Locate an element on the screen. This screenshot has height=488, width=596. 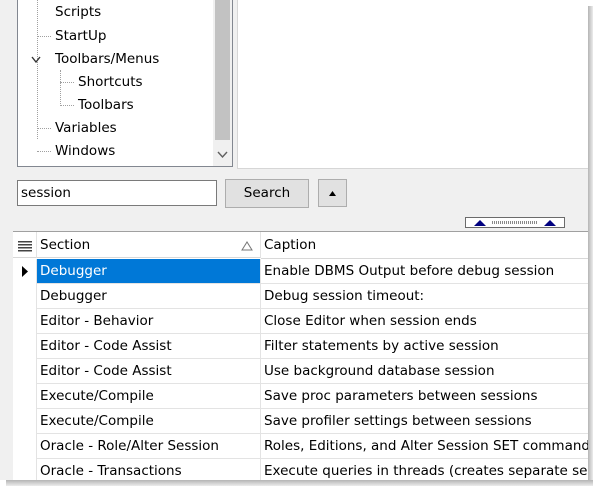
caption-cell: Debug session timeout: is located at coordinates (424, 296).